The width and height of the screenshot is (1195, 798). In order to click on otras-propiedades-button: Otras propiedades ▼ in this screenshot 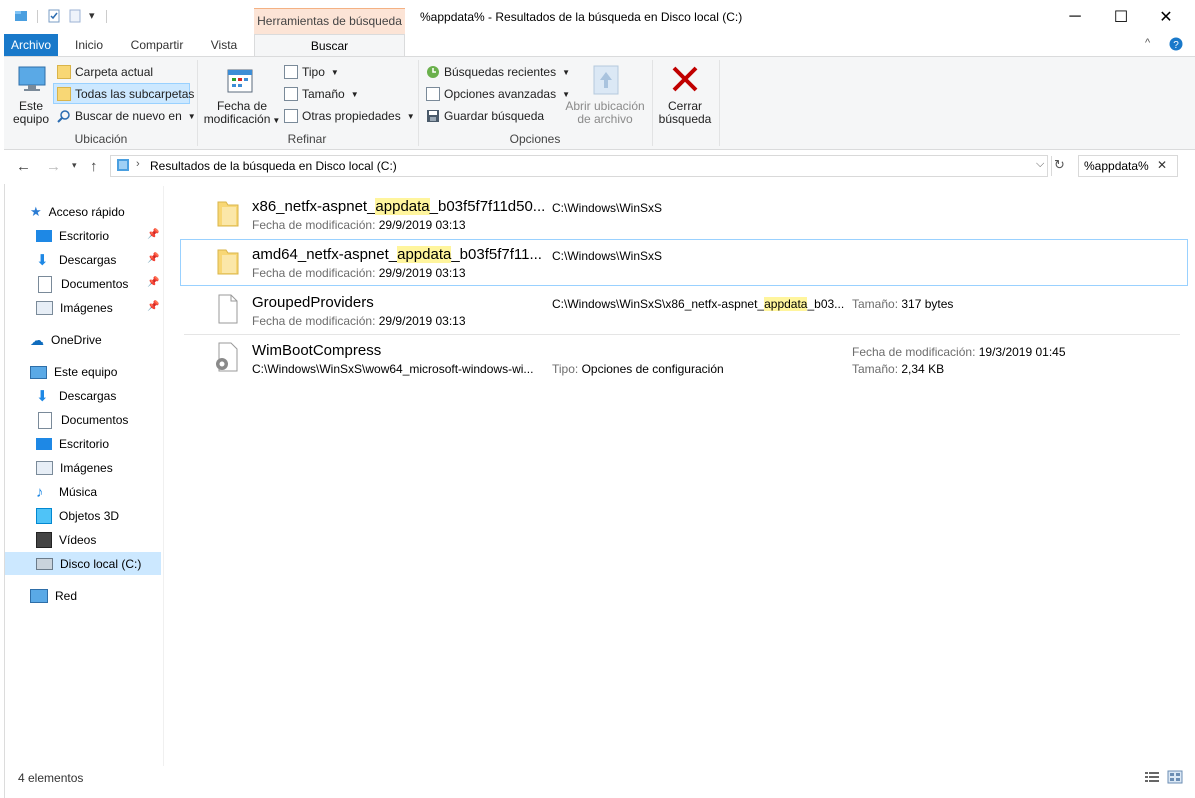, I will do `click(349, 116)`.